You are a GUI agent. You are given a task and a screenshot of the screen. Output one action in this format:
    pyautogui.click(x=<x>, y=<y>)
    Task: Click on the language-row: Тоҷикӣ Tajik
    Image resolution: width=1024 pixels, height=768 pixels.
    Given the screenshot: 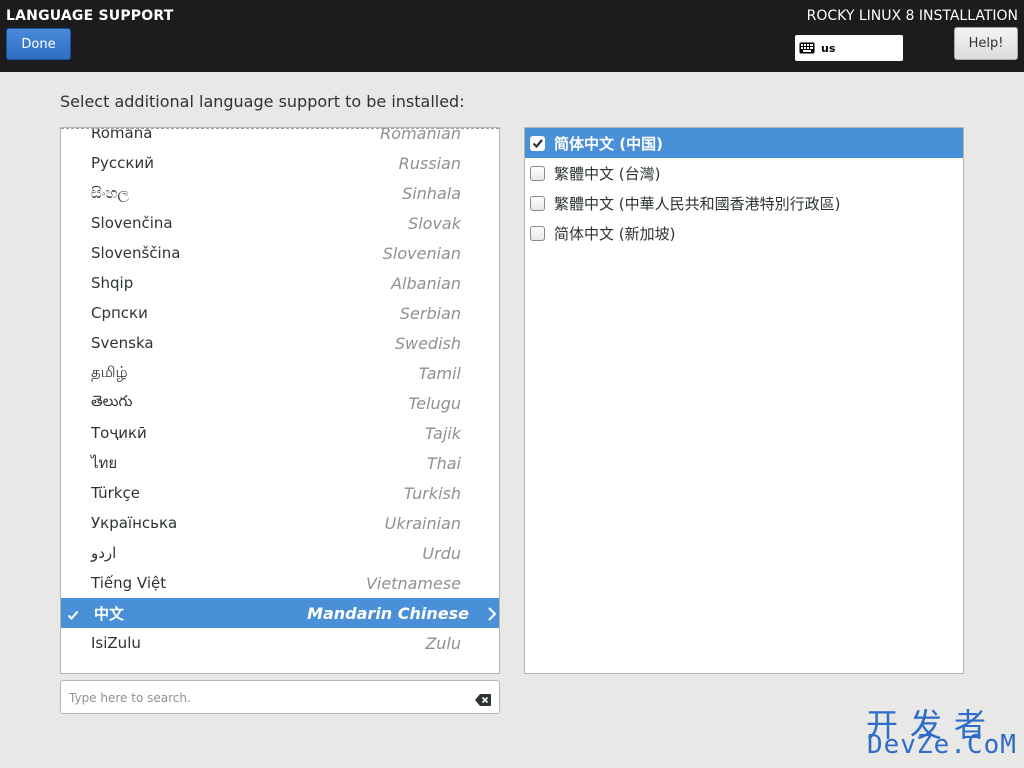 What is the action you would take?
    pyautogui.click(x=280, y=433)
    